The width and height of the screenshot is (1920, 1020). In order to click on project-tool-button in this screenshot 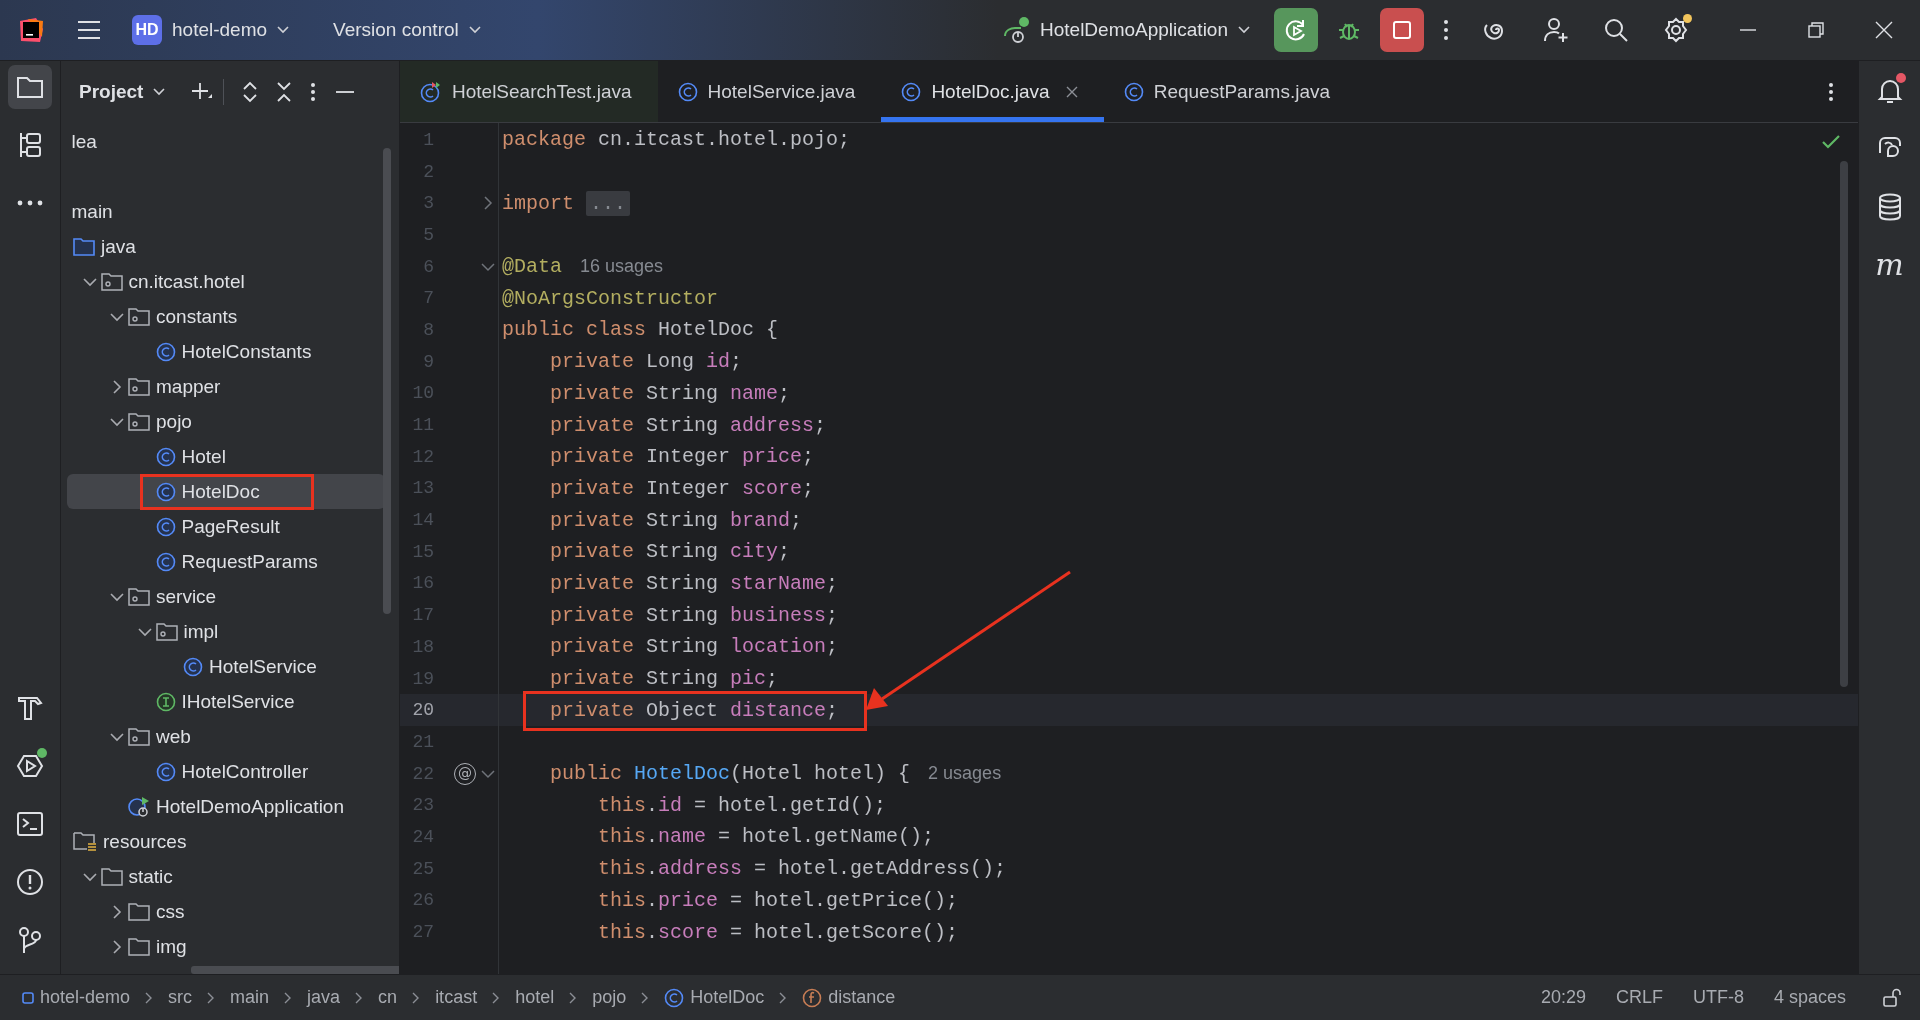, I will do `click(30, 87)`.